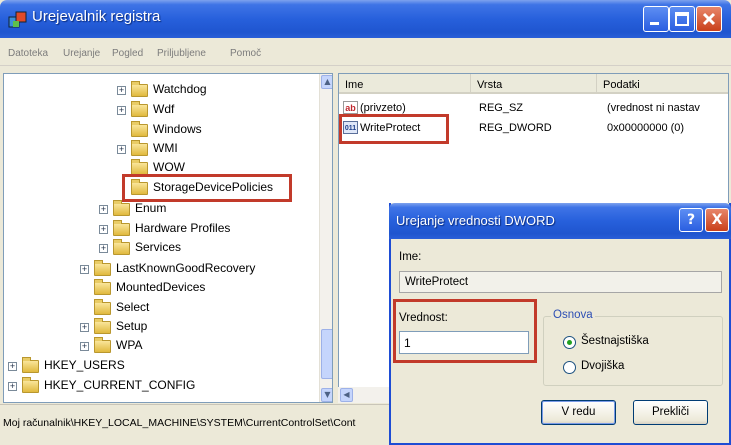 This screenshot has width=731, height=445. What do you see at coordinates (569, 367) in the screenshot?
I see `radio-decimal` at bounding box center [569, 367].